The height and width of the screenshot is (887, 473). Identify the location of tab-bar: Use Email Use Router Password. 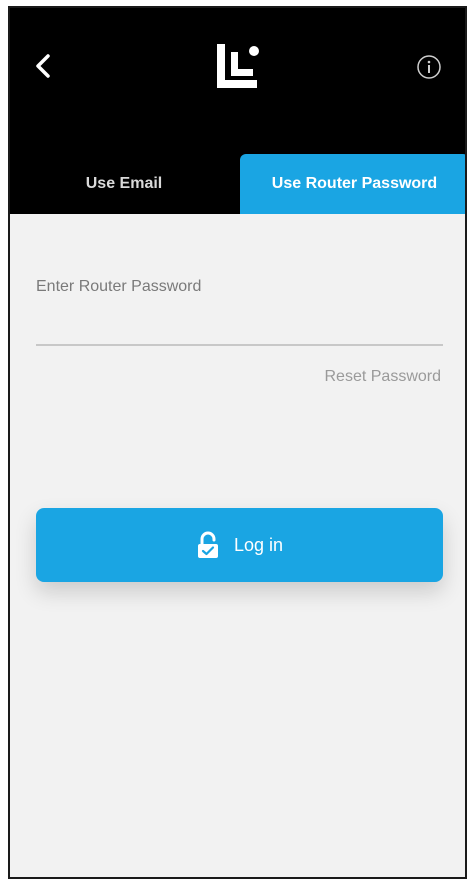
(237, 184).